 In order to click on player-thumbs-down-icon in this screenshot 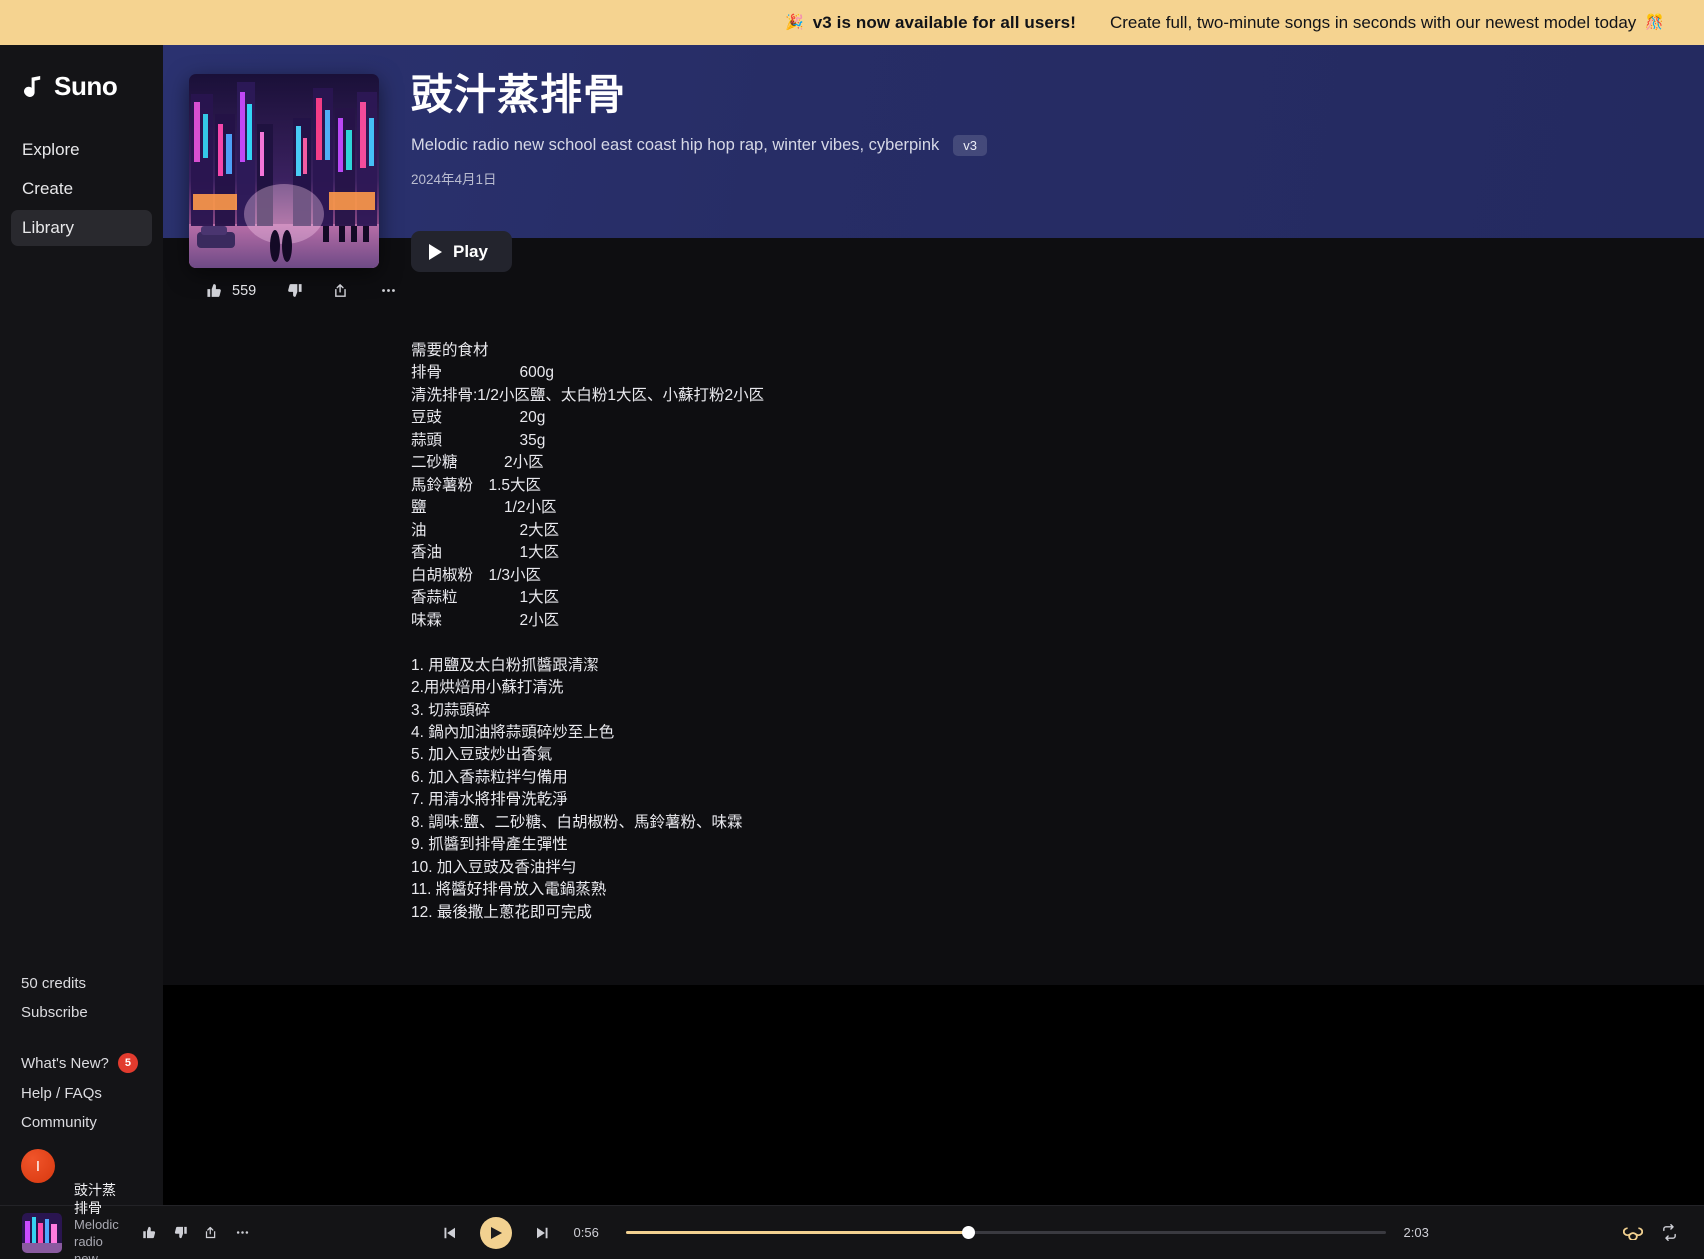, I will do `click(180, 1232)`.